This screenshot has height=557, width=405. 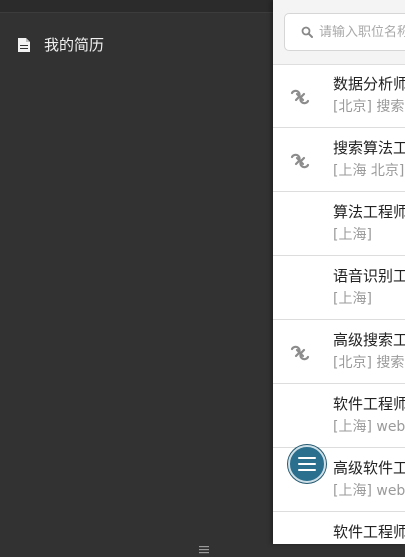 I want to click on job-list-item: 数据分析师 [北京] 搜索, so click(x=339, y=96).